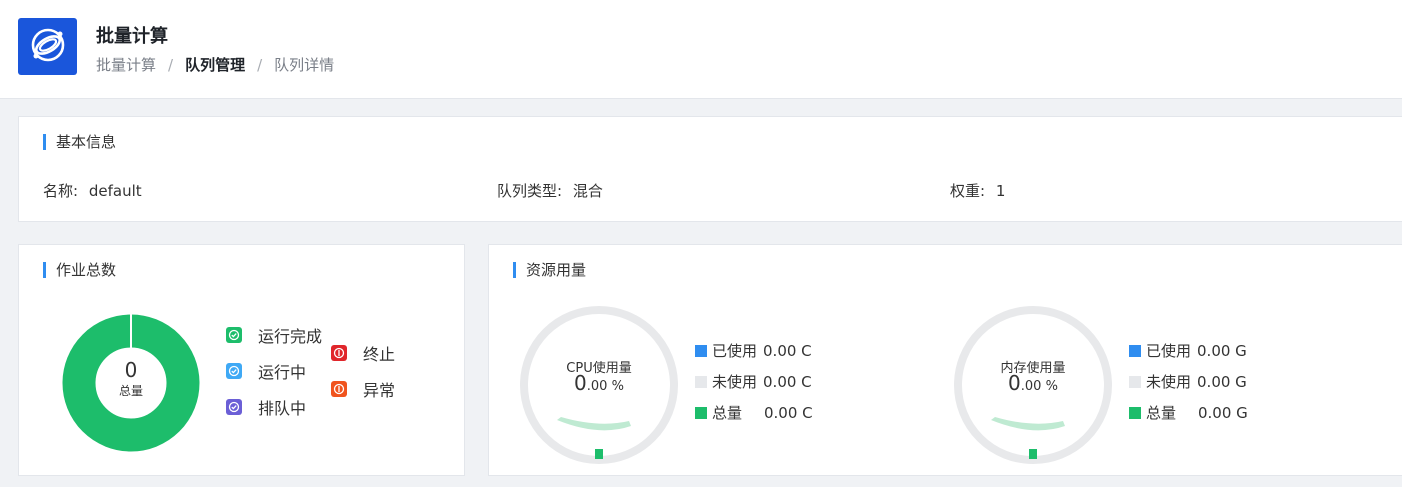  Describe the element at coordinates (530, 191) in the screenshot. I see `field-label: 队列类型:` at that location.